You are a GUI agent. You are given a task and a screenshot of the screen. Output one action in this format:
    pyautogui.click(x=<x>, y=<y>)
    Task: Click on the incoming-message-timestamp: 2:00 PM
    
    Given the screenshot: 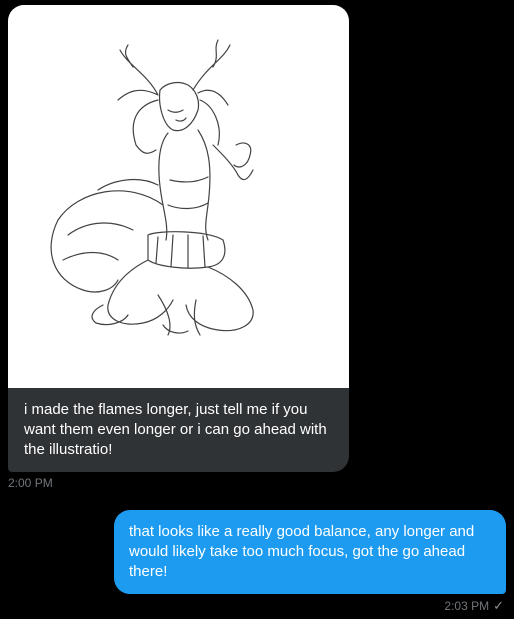 What is the action you would take?
    pyautogui.click(x=30, y=483)
    